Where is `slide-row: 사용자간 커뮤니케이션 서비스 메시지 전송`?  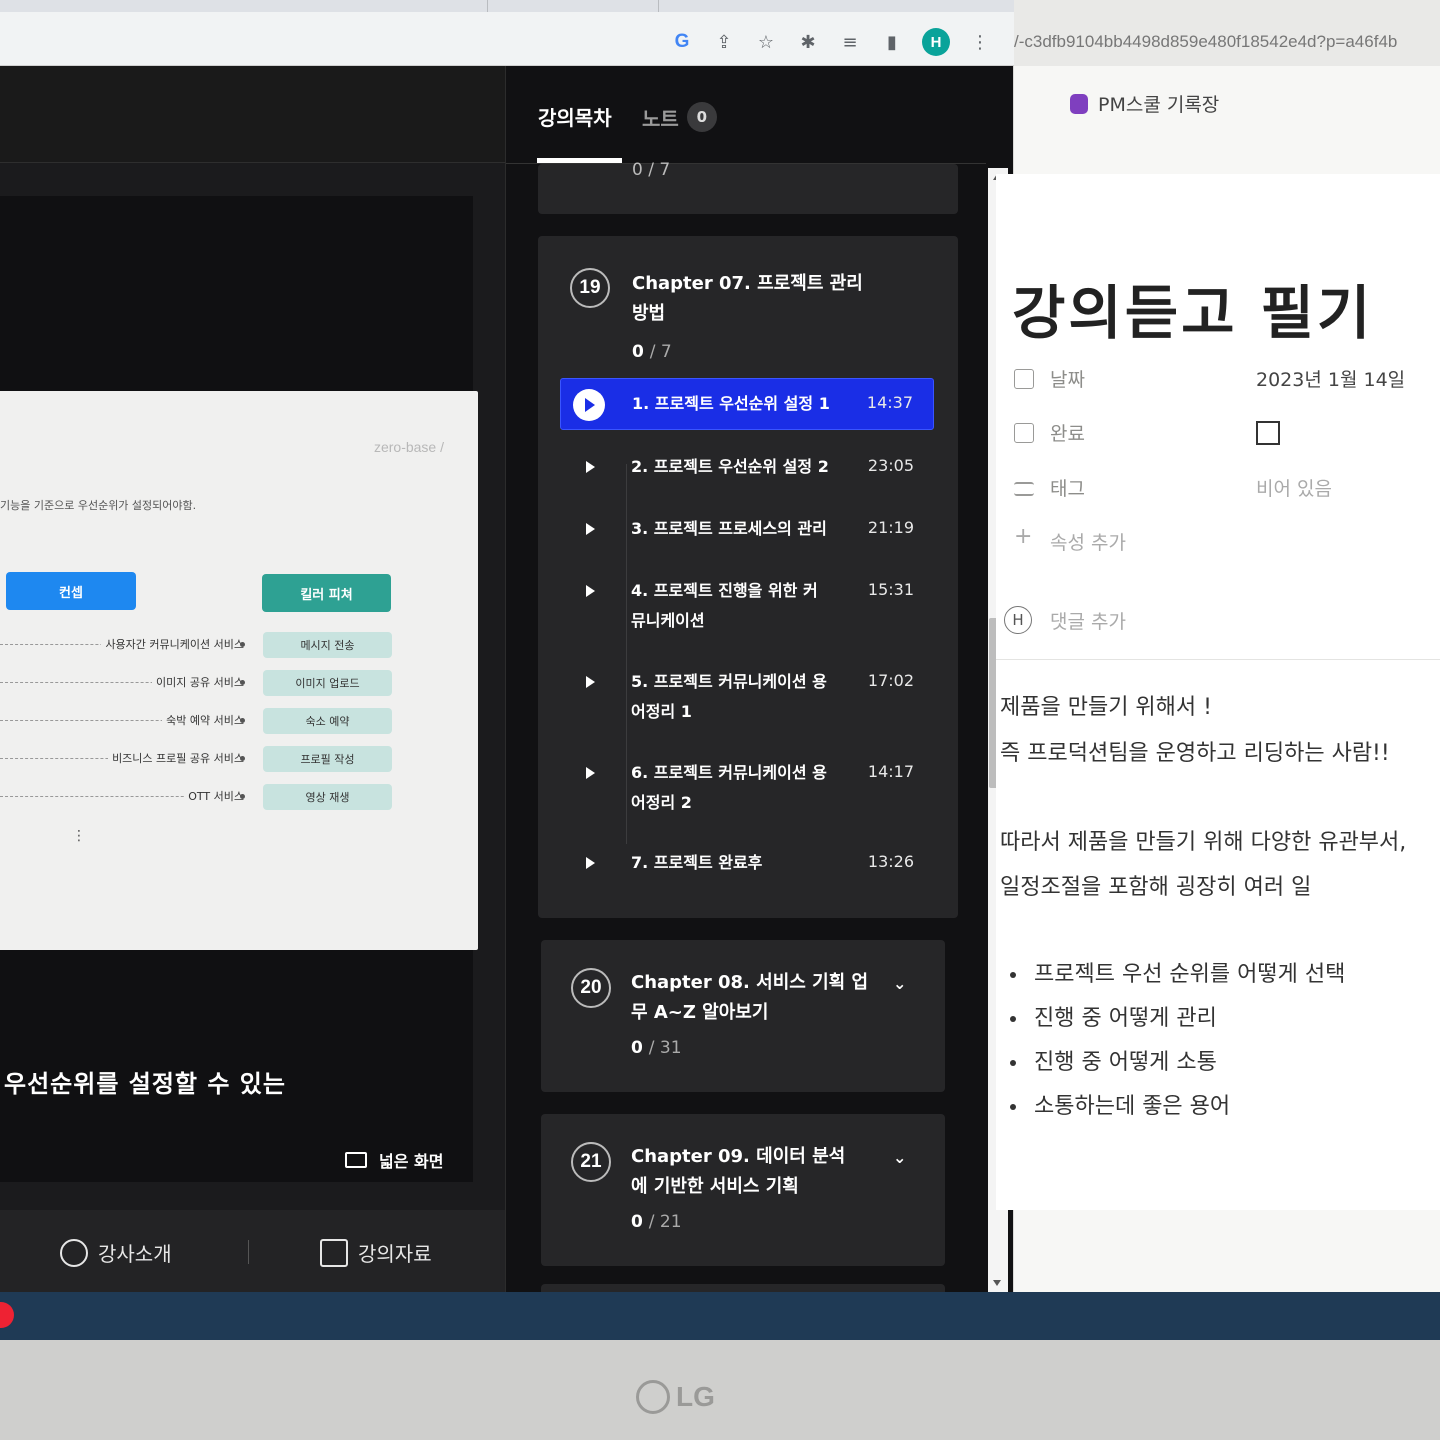
slide-row: 사용자간 커뮤니케이션 서비스 메시지 전송 is located at coordinates (239, 645).